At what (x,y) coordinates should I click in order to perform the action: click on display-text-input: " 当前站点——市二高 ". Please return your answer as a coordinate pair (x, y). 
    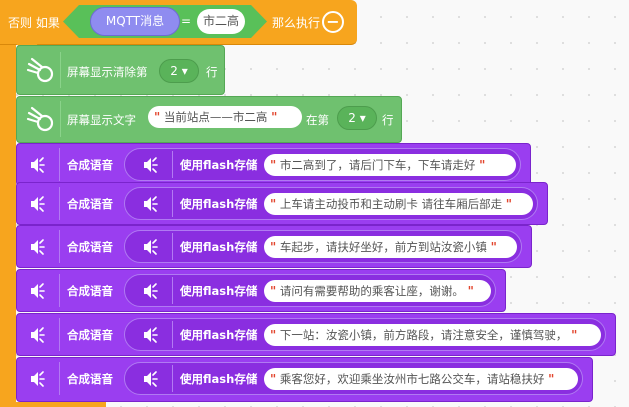
    Looking at the image, I should click on (225, 117).